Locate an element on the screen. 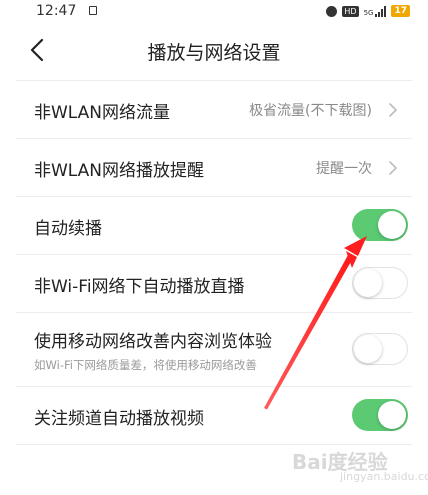  setting-row-non-wlan-play-reminder: 非WLAN网络播放提醒 提醒一次 is located at coordinates (214, 167).